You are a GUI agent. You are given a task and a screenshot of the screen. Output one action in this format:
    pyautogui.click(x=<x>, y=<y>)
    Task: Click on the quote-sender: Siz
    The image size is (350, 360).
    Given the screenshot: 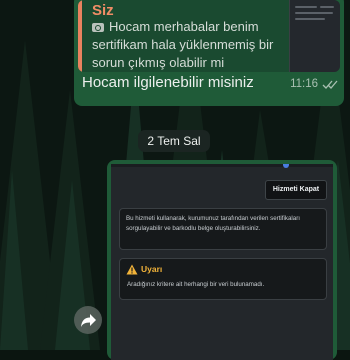 What is the action you would take?
    pyautogui.click(x=103, y=10)
    